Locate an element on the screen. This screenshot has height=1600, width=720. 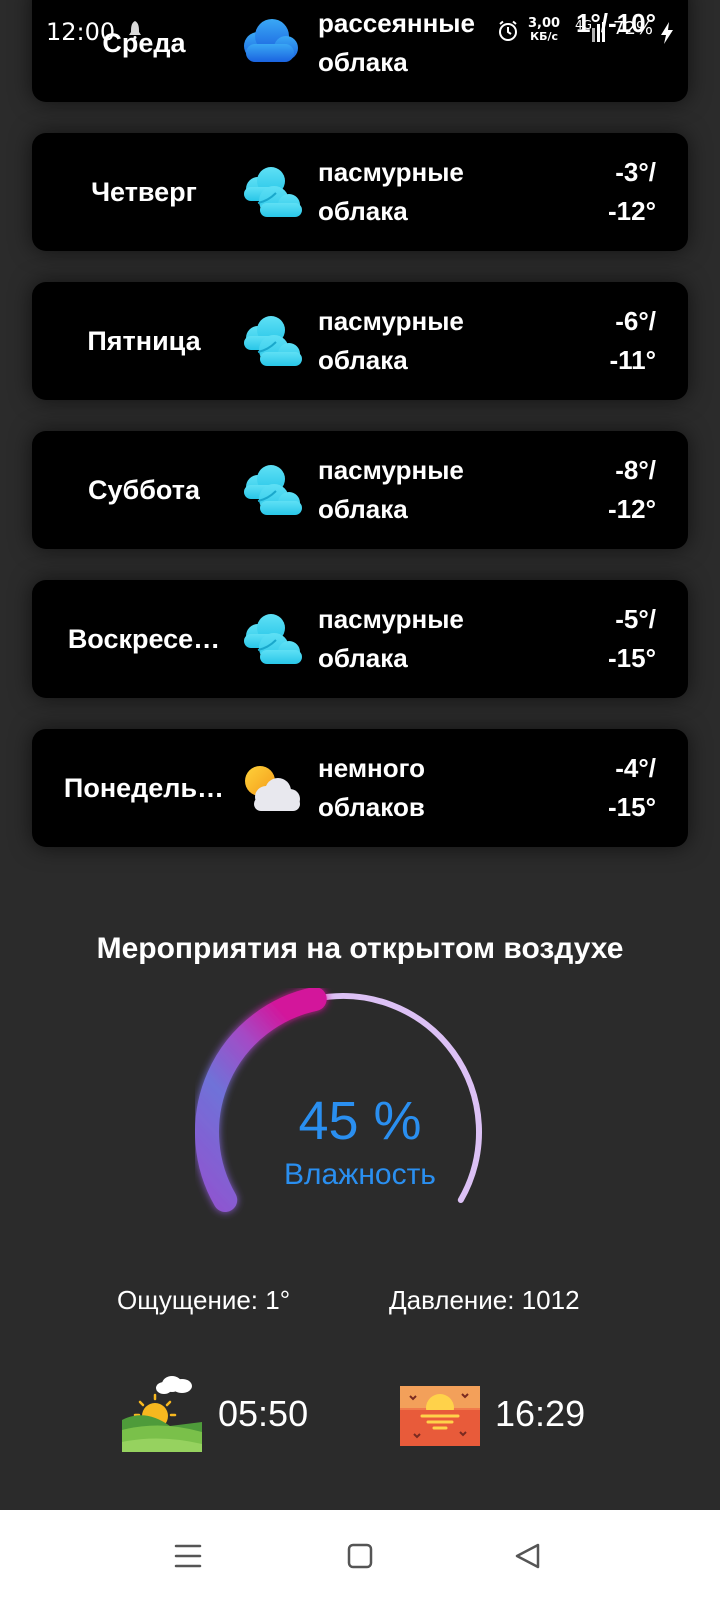
forecast-temperature: -4°/ -15° is located at coordinates (596, 788).